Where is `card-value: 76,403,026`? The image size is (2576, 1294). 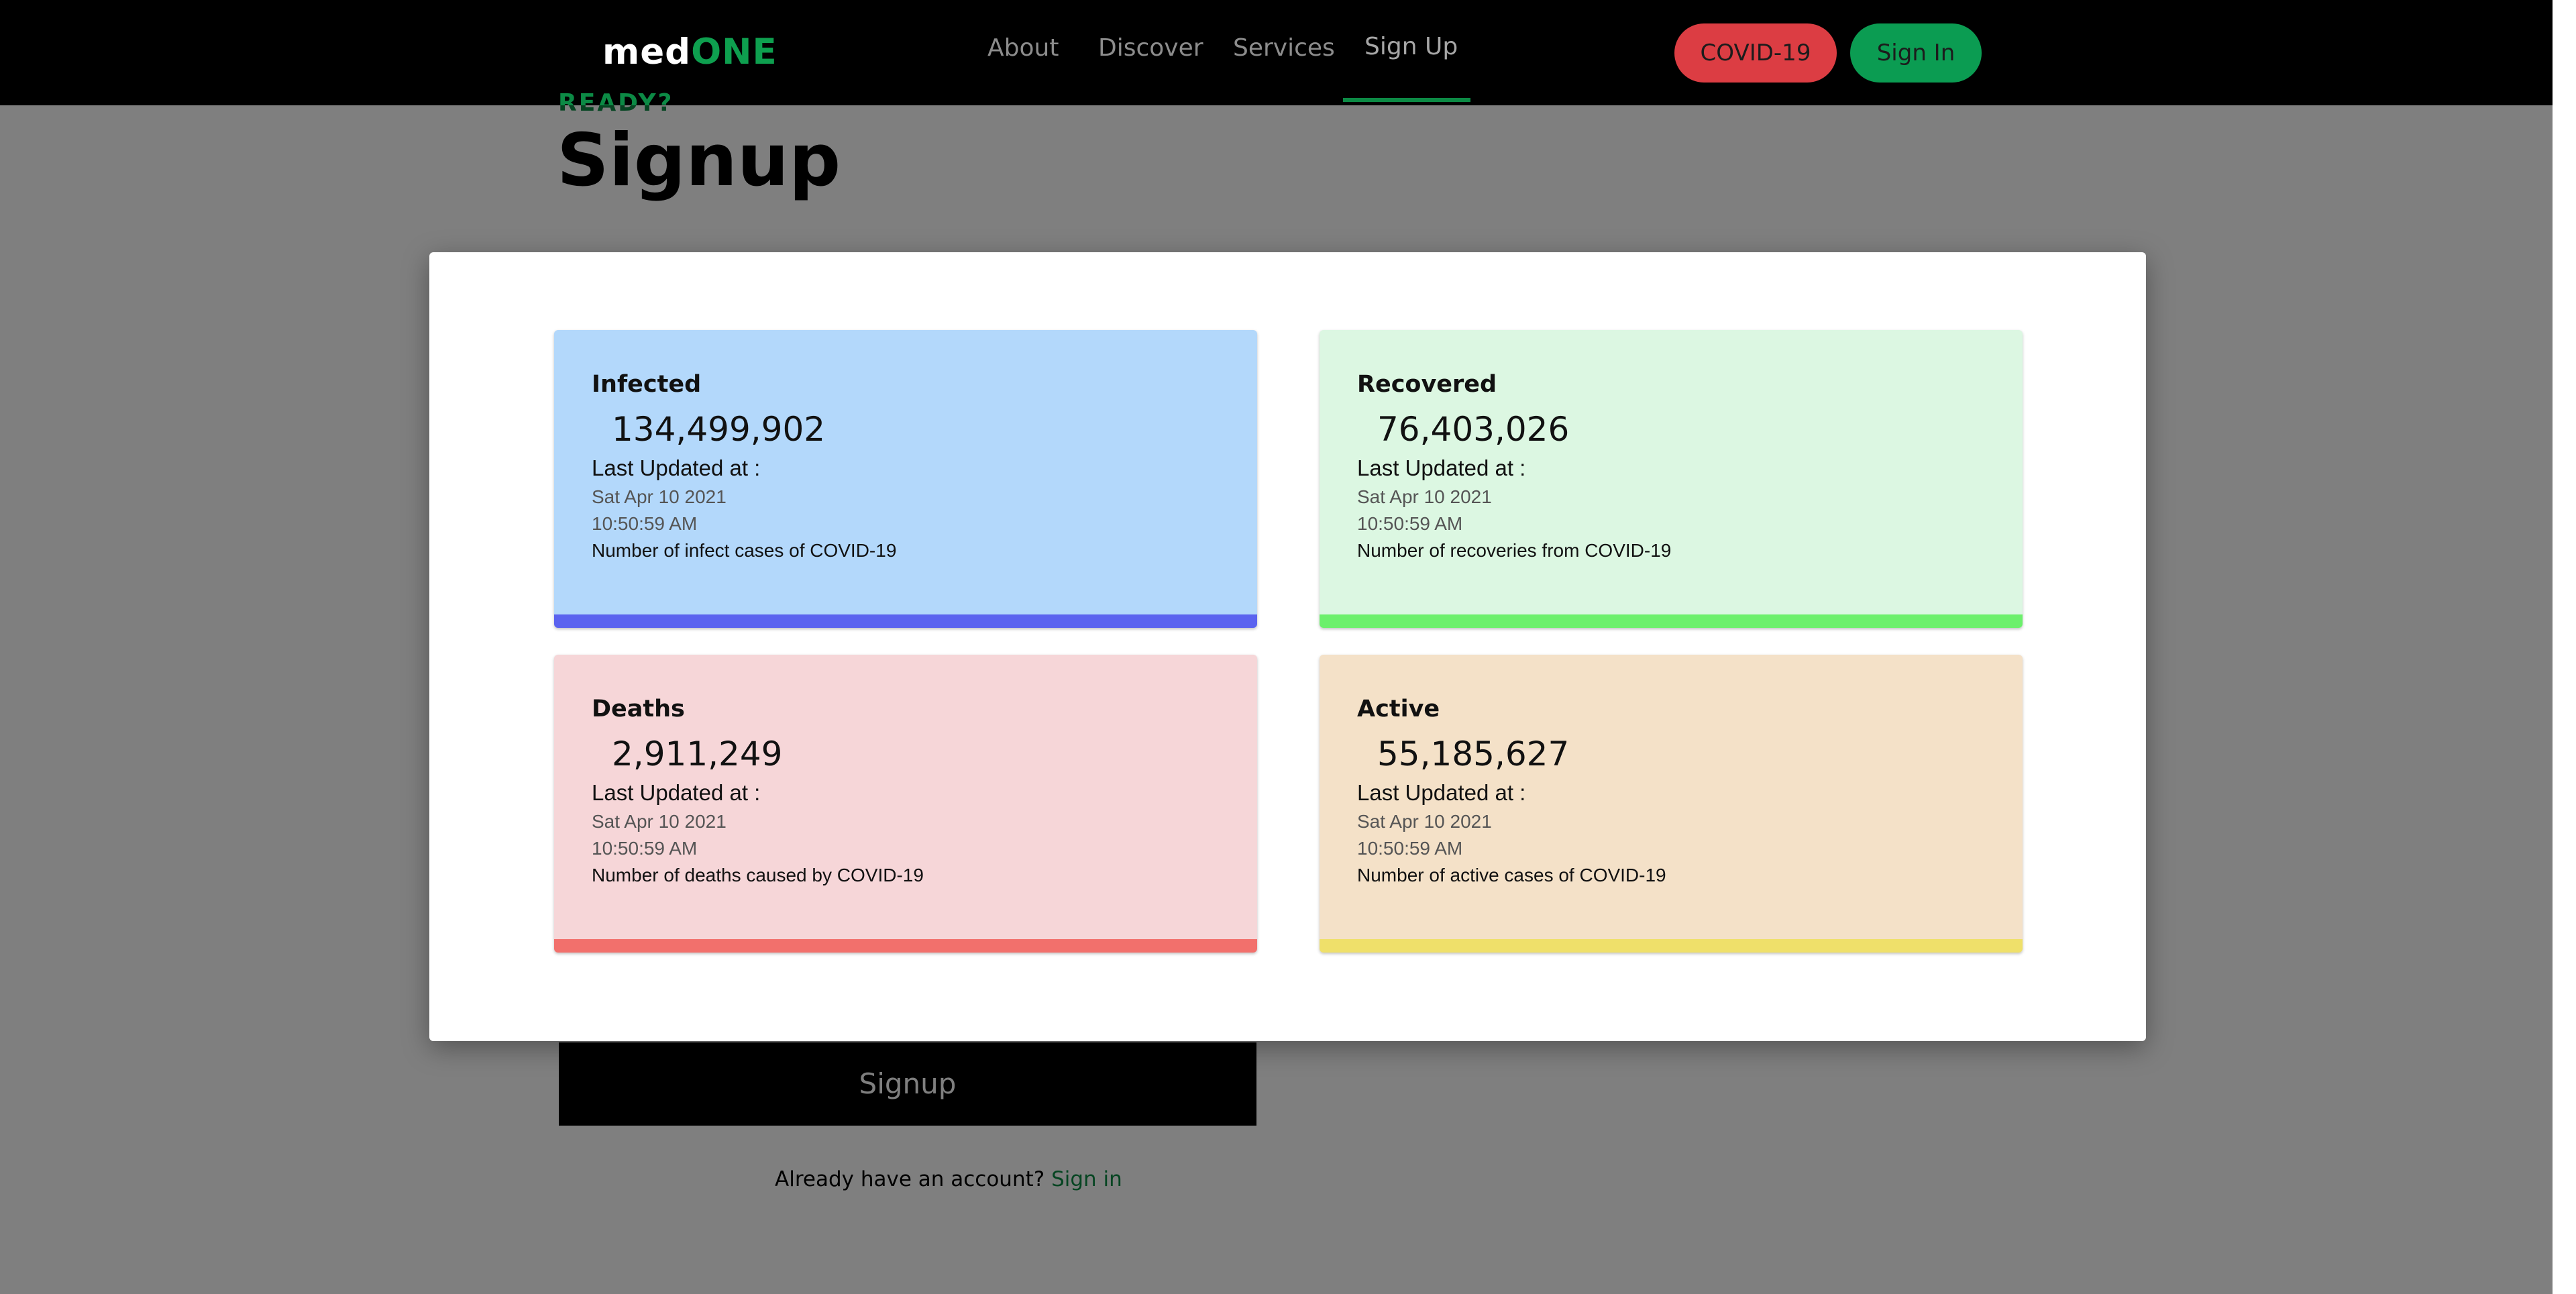
card-value: 76,403,026 is located at coordinates (1473, 429).